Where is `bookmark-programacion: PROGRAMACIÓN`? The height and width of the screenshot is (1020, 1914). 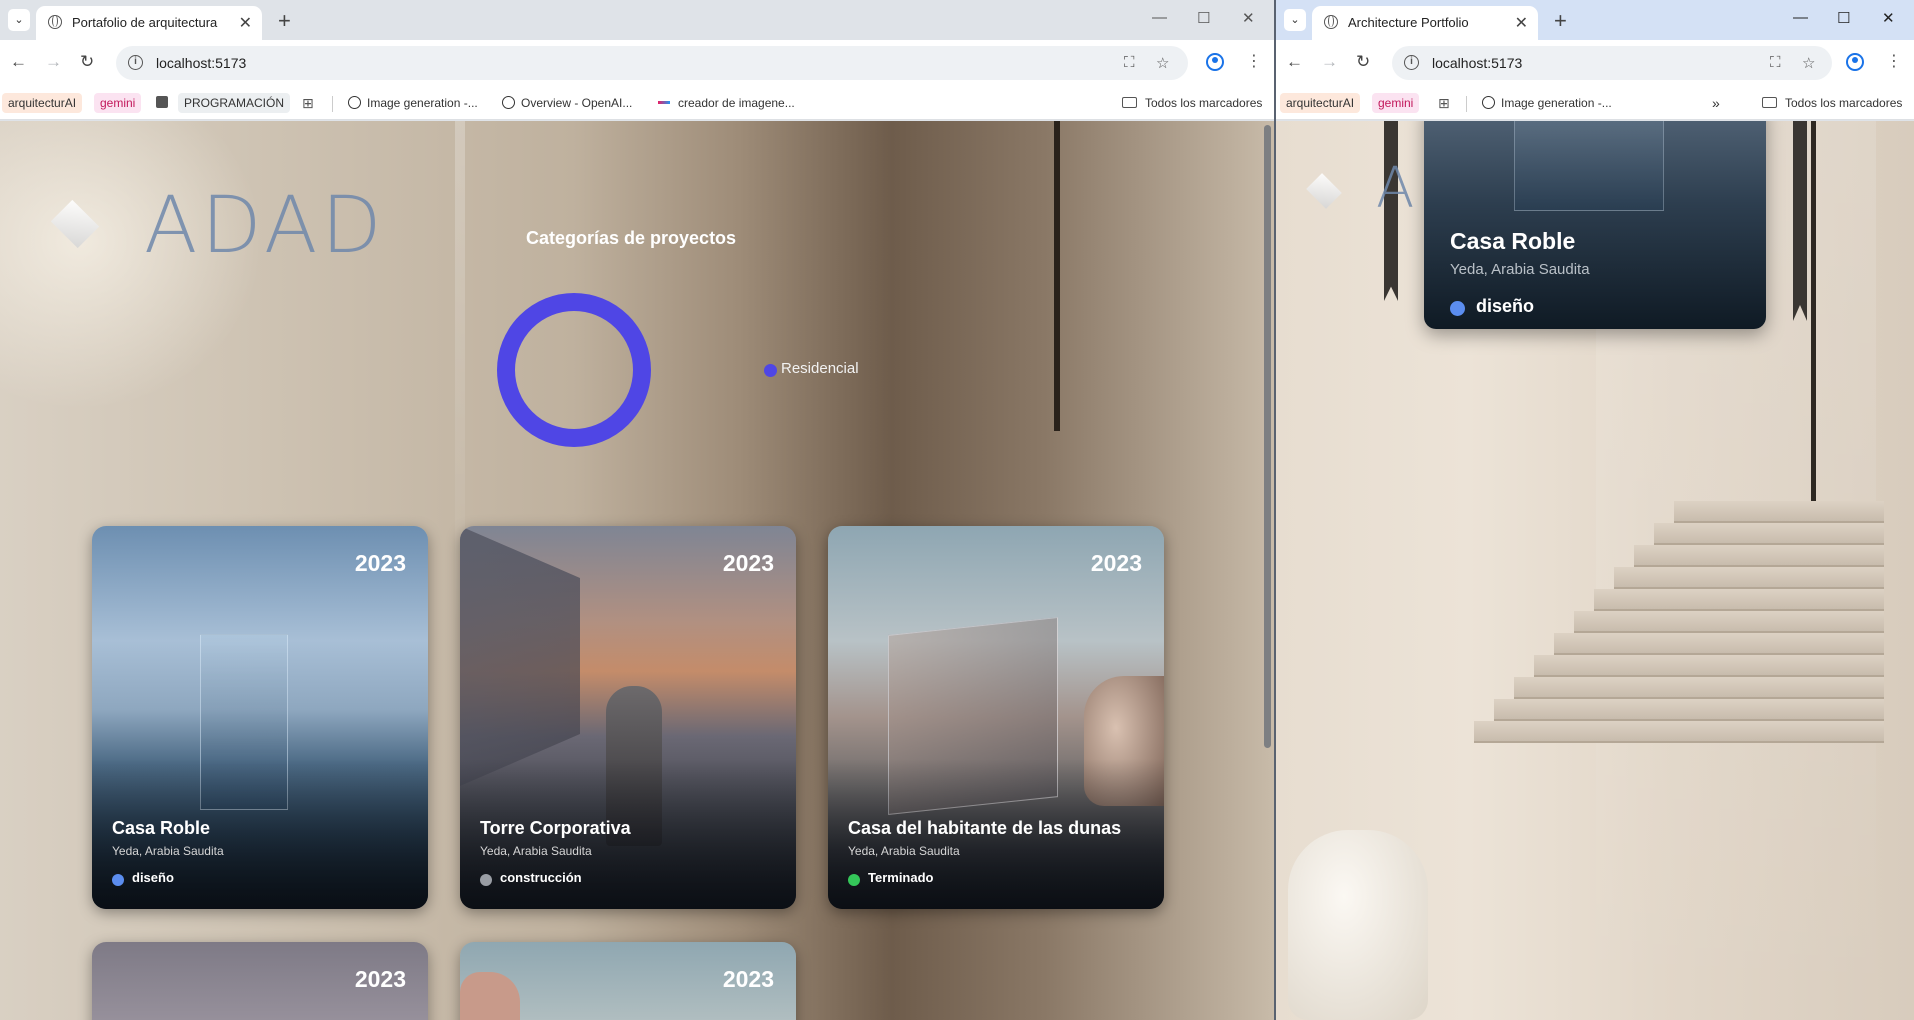 bookmark-programacion: PROGRAMACIÓN is located at coordinates (234, 103).